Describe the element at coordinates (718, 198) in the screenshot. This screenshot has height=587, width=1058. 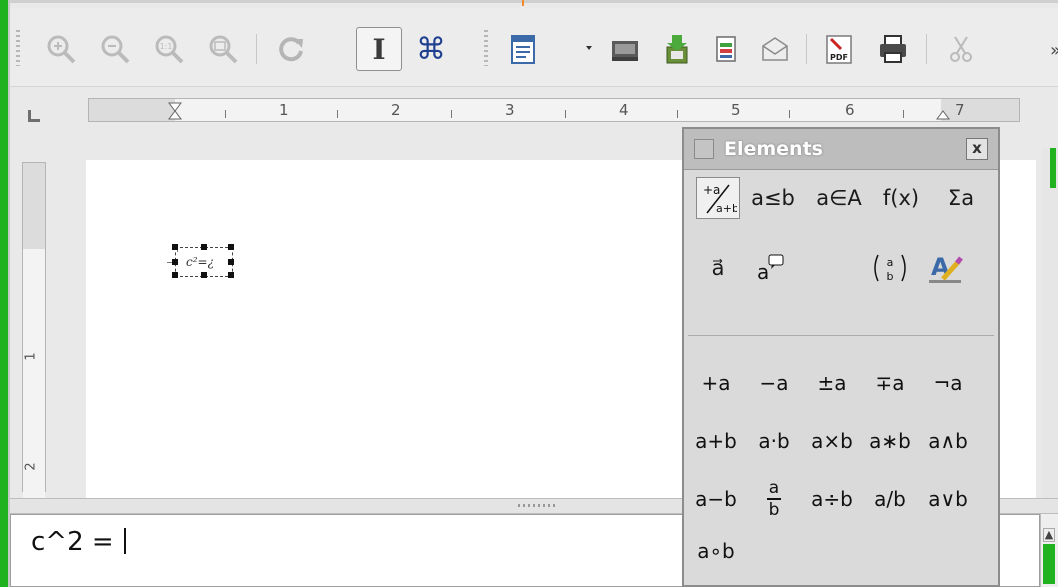
I see `category-unary-binary: +a a+b` at that location.